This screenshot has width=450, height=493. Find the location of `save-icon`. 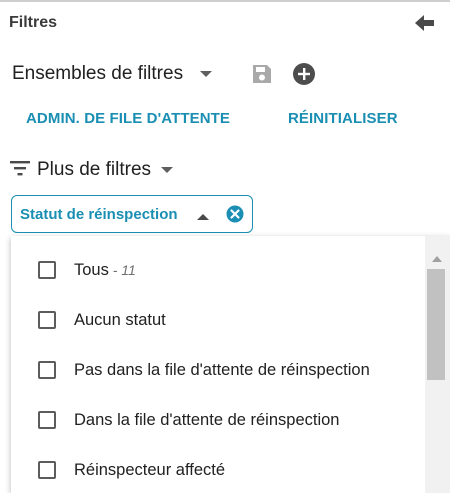

save-icon is located at coordinates (262, 74).